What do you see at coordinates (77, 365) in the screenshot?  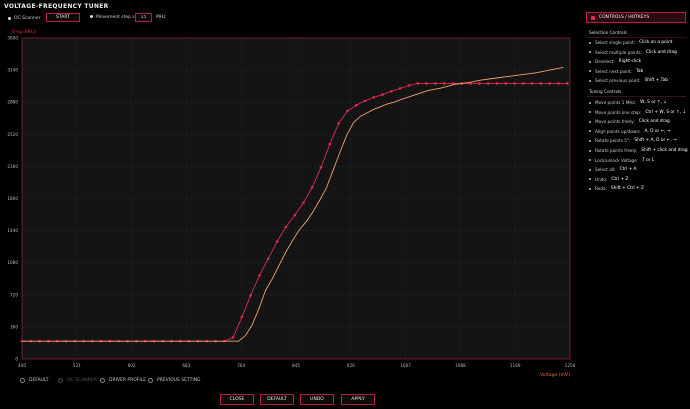 I see `x-tick-label: 521` at bounding box center [77, 365].